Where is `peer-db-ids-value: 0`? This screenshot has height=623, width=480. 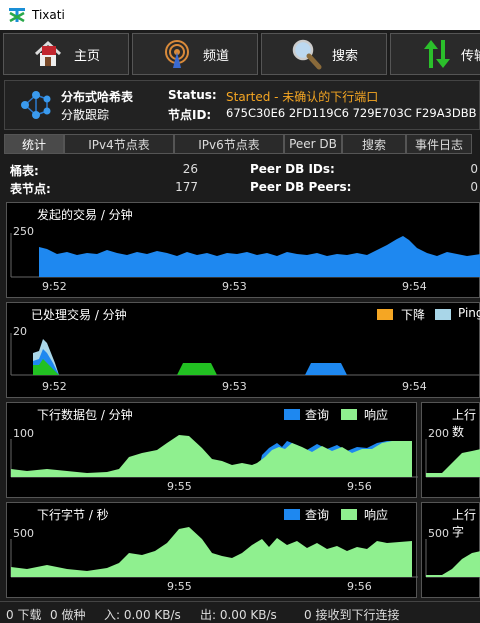 peer-db-ids-value: 0 is located at coordinates (474, 169).